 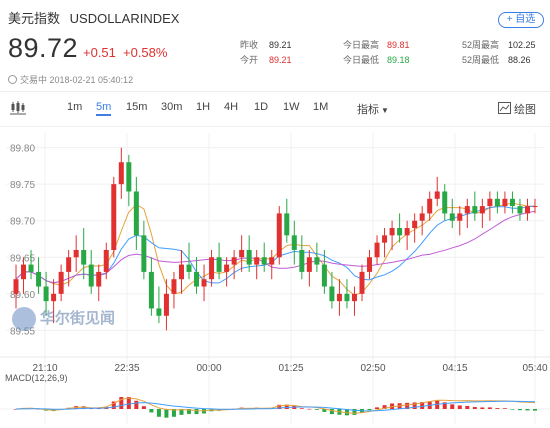 What do you see at coordinates (372, 368) in the screenshot?
I see `x-tick-label: 02:50` at bounding box center [372, 368].